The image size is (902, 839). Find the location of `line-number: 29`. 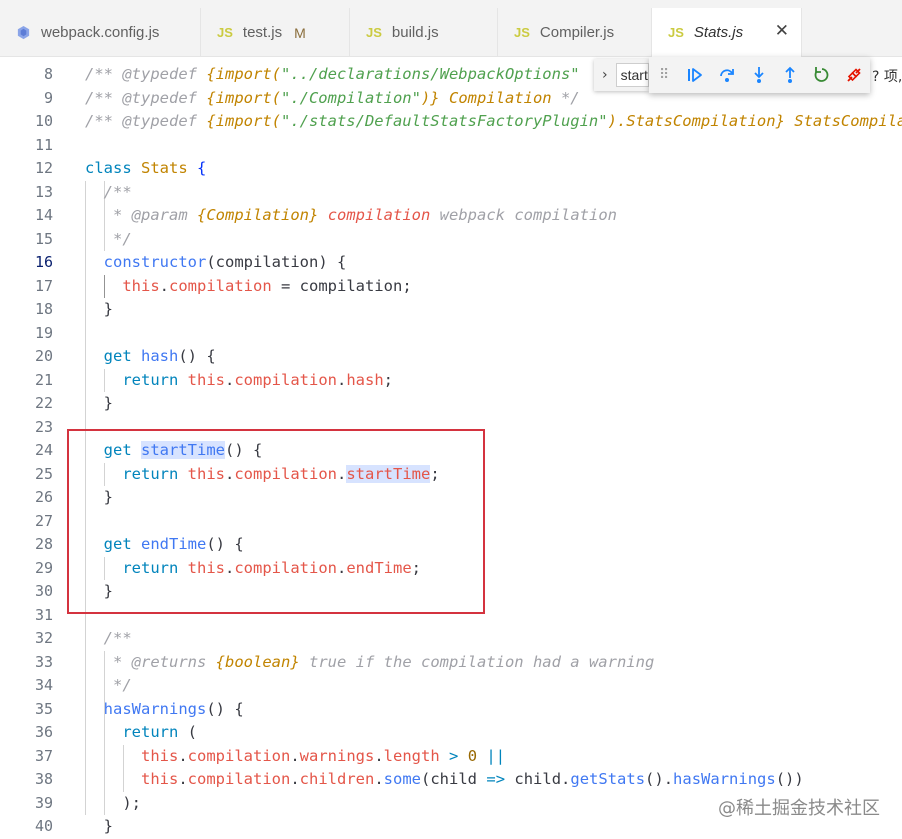

line-number: 29 is located at coordinates (43, 567).